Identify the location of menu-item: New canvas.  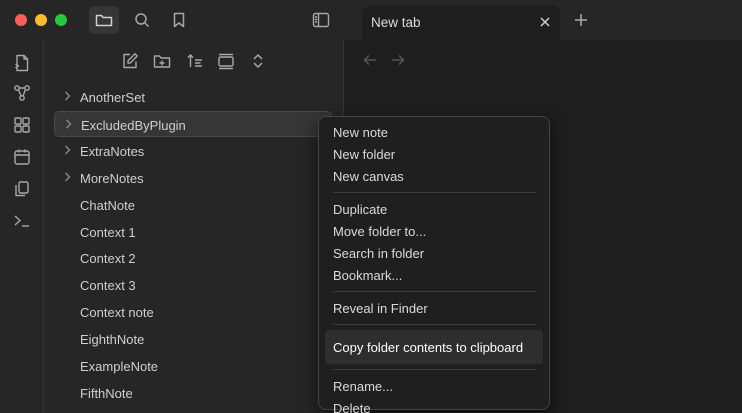
(434, 176).